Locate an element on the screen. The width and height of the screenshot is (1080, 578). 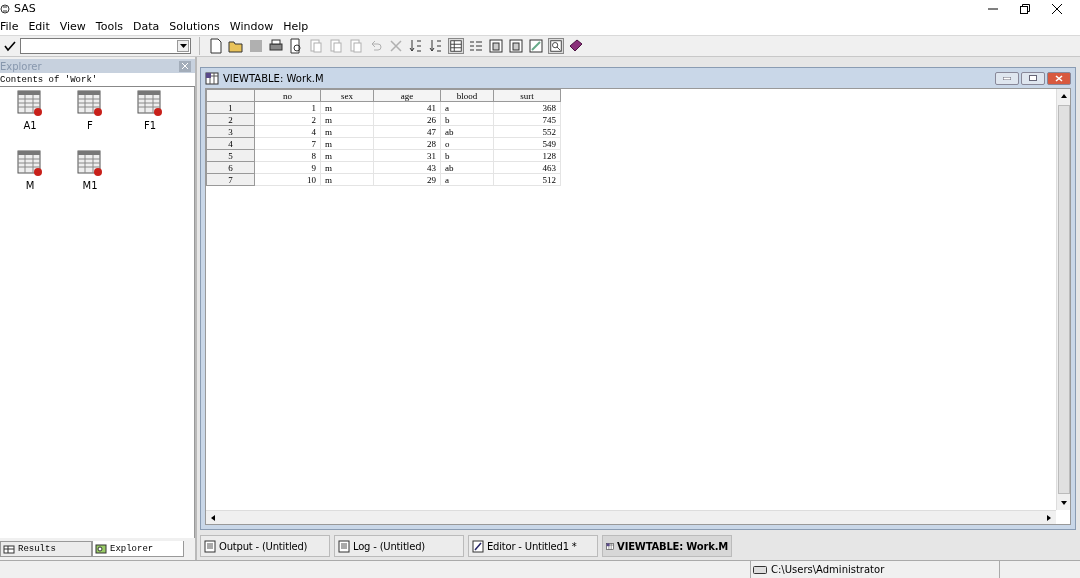
edit-icon is located at coordinates (536, 46).